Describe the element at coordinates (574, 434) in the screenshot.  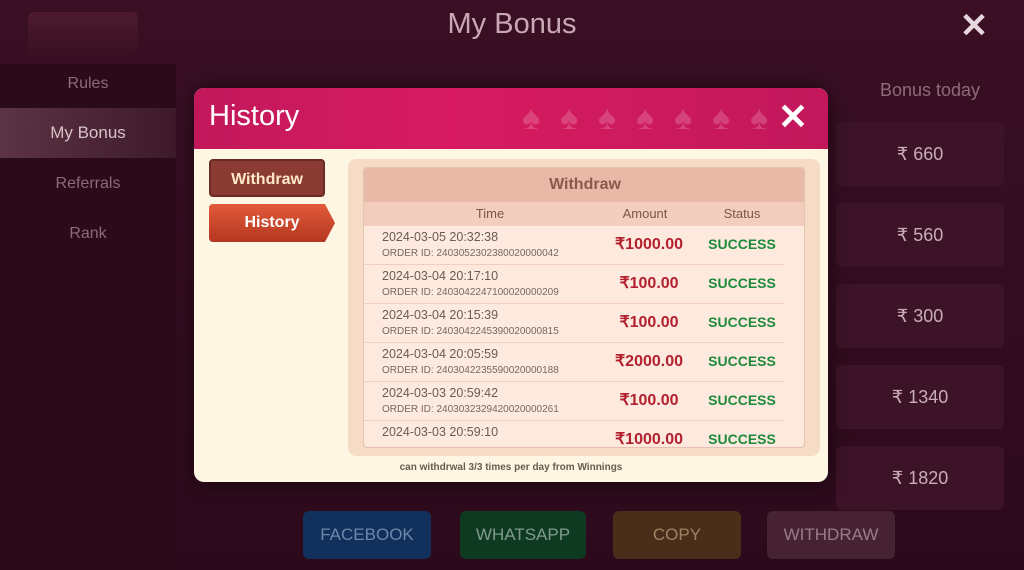
I see `table-row: 2024-03-03 20:59:10 ₹1000.00 SUCCESS` at that location.